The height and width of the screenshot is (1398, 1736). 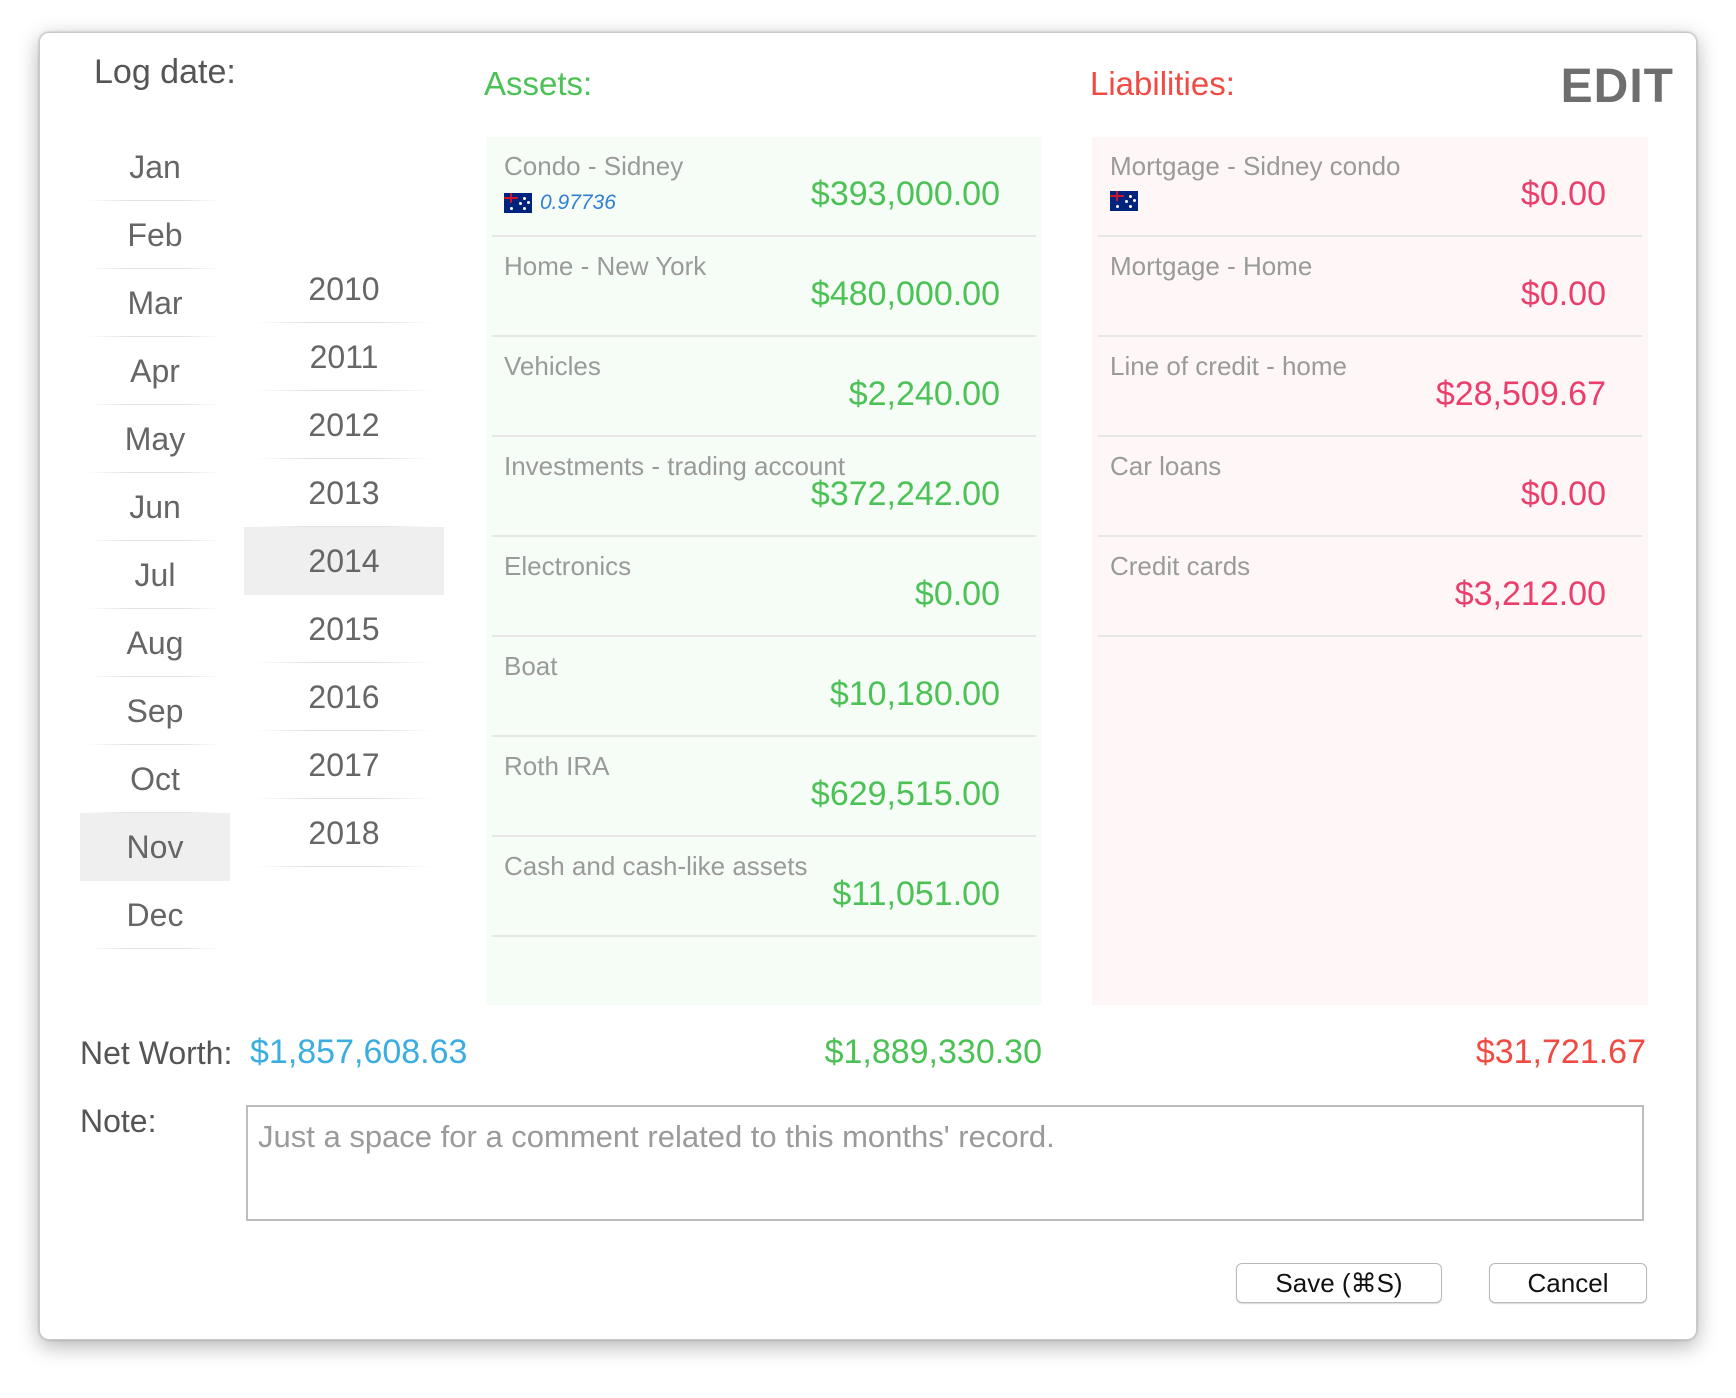 I want to click on year-item-2015: 2015, so click(x=344, y=629).